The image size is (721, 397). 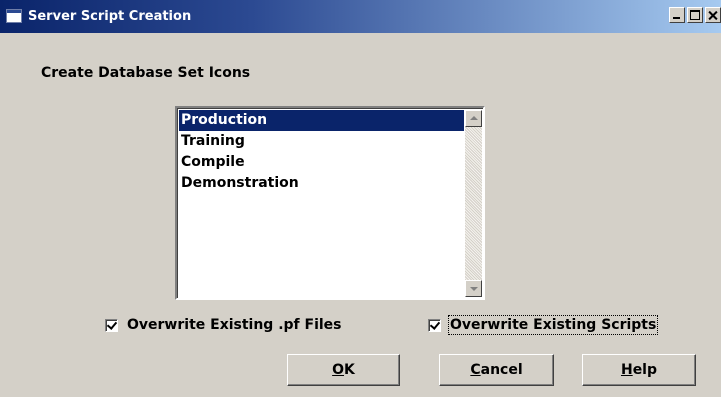 I want to click on overwrite-pf-option: Overwrite Existing .pf Files, so click(x=223, y=325).